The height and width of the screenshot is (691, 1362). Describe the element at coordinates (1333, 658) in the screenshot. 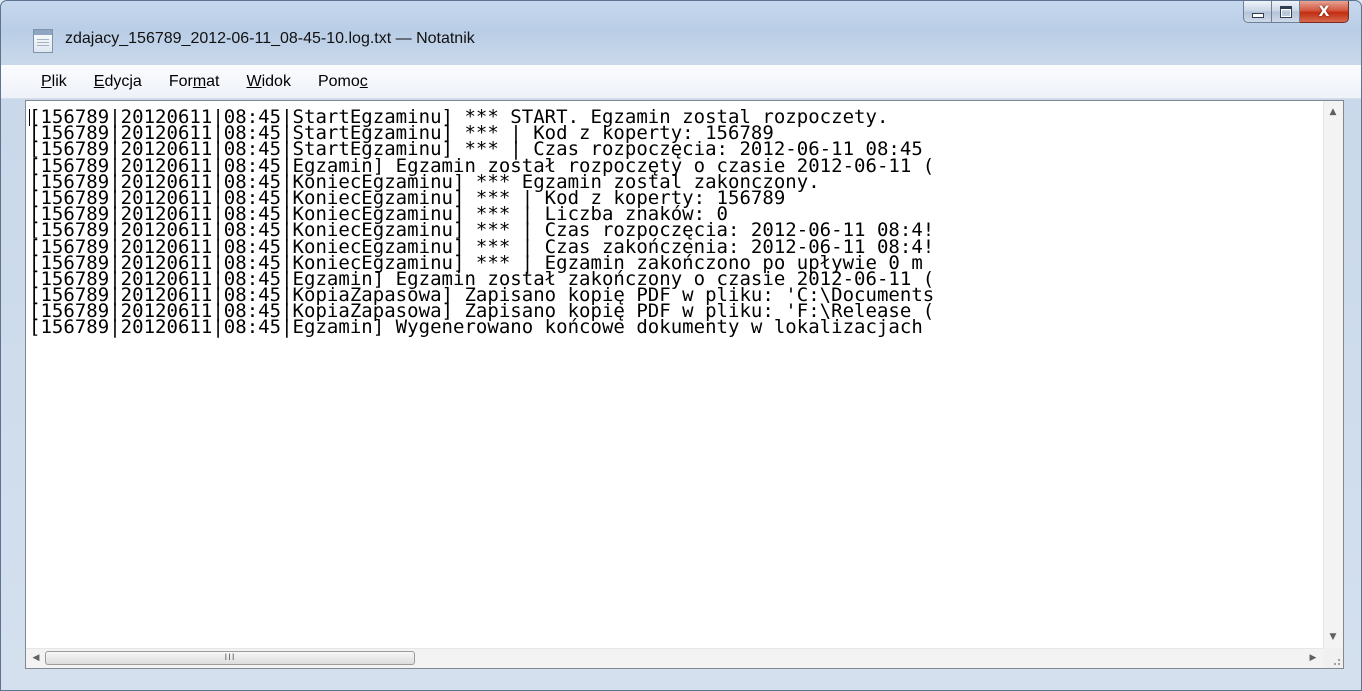

I see `resize-grip-icon` at that location.